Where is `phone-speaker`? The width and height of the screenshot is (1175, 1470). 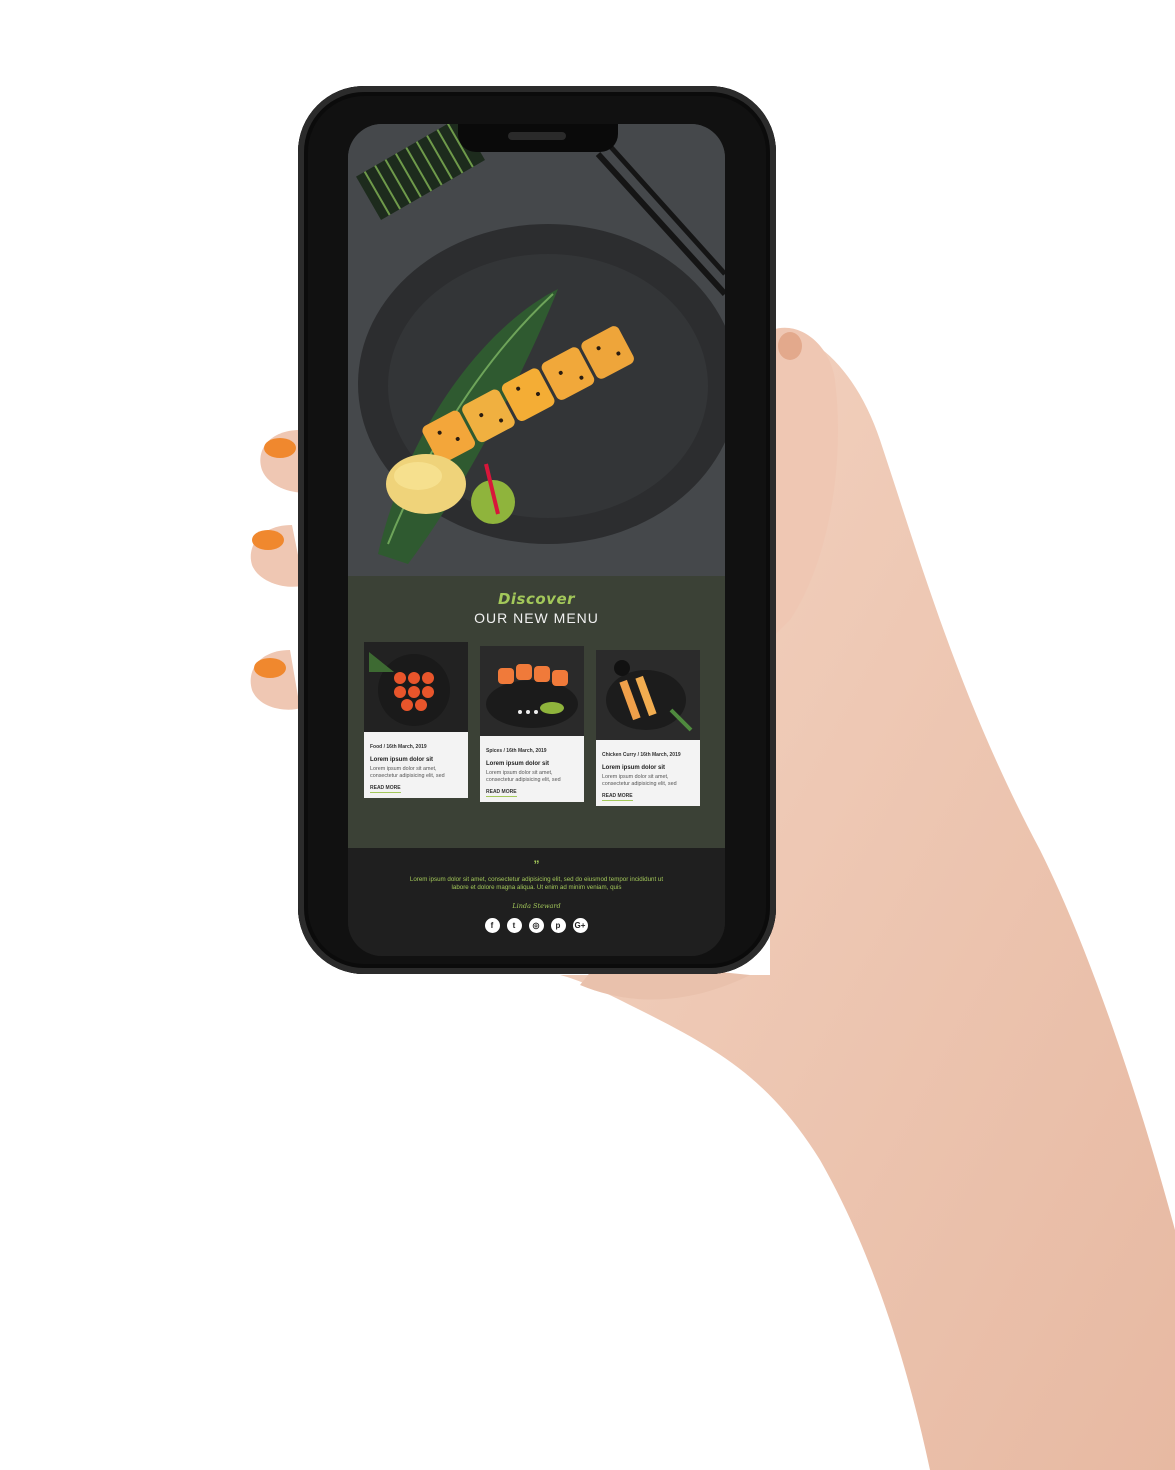 phone-speaker is located at coordinates (537, 136).